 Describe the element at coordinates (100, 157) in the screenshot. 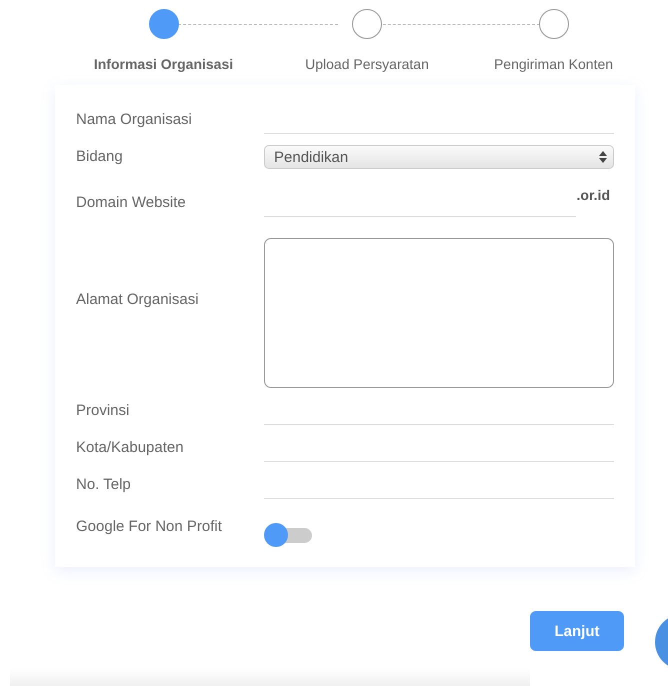

I see `field-label: Bidang` at that location.